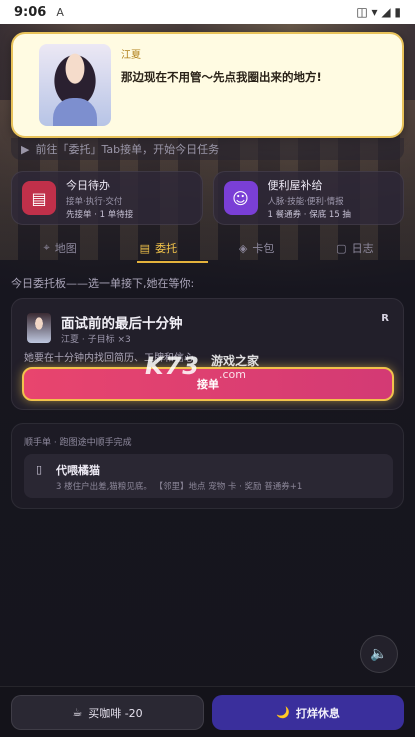 This screenshot has height=737, width=415. Describe the element at coordinates (46, 247) in the screenshot. I see `map-pin-icon: ⌖` at that location.